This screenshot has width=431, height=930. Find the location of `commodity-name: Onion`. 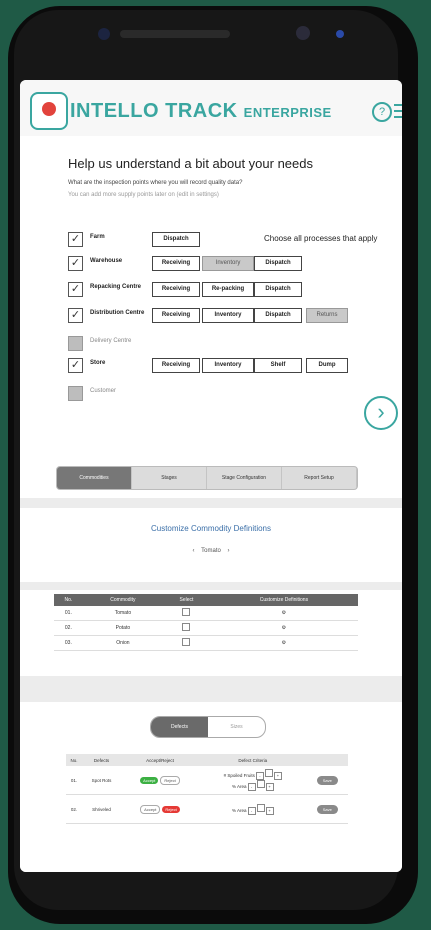

commodity-name: Onion is located at coordinates (123, 643).